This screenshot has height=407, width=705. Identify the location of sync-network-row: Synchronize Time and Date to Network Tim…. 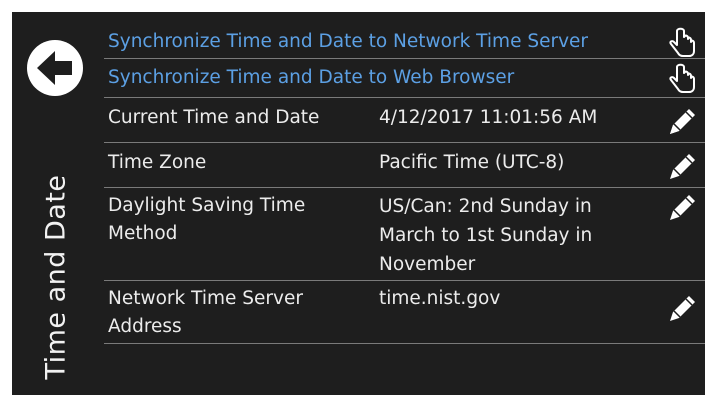
(404, 42).